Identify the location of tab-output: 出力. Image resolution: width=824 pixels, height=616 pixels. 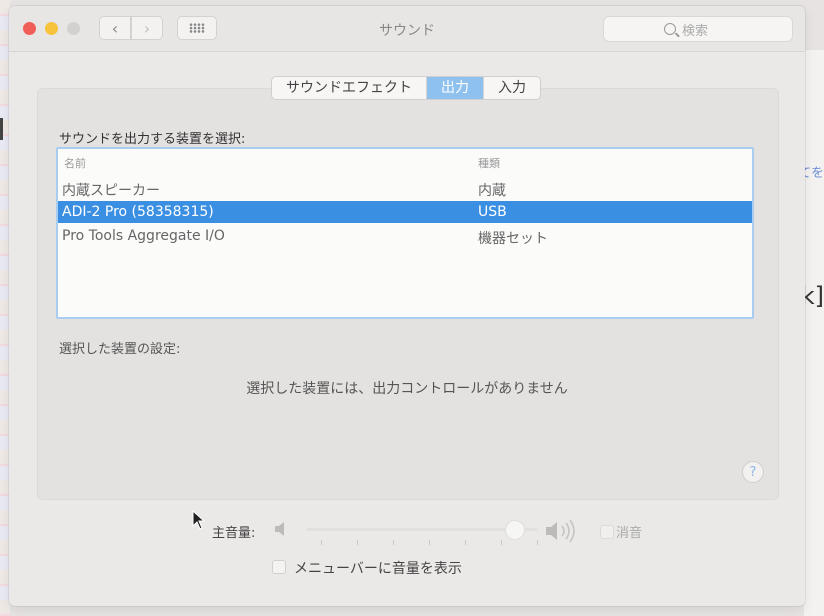
(455, 88).